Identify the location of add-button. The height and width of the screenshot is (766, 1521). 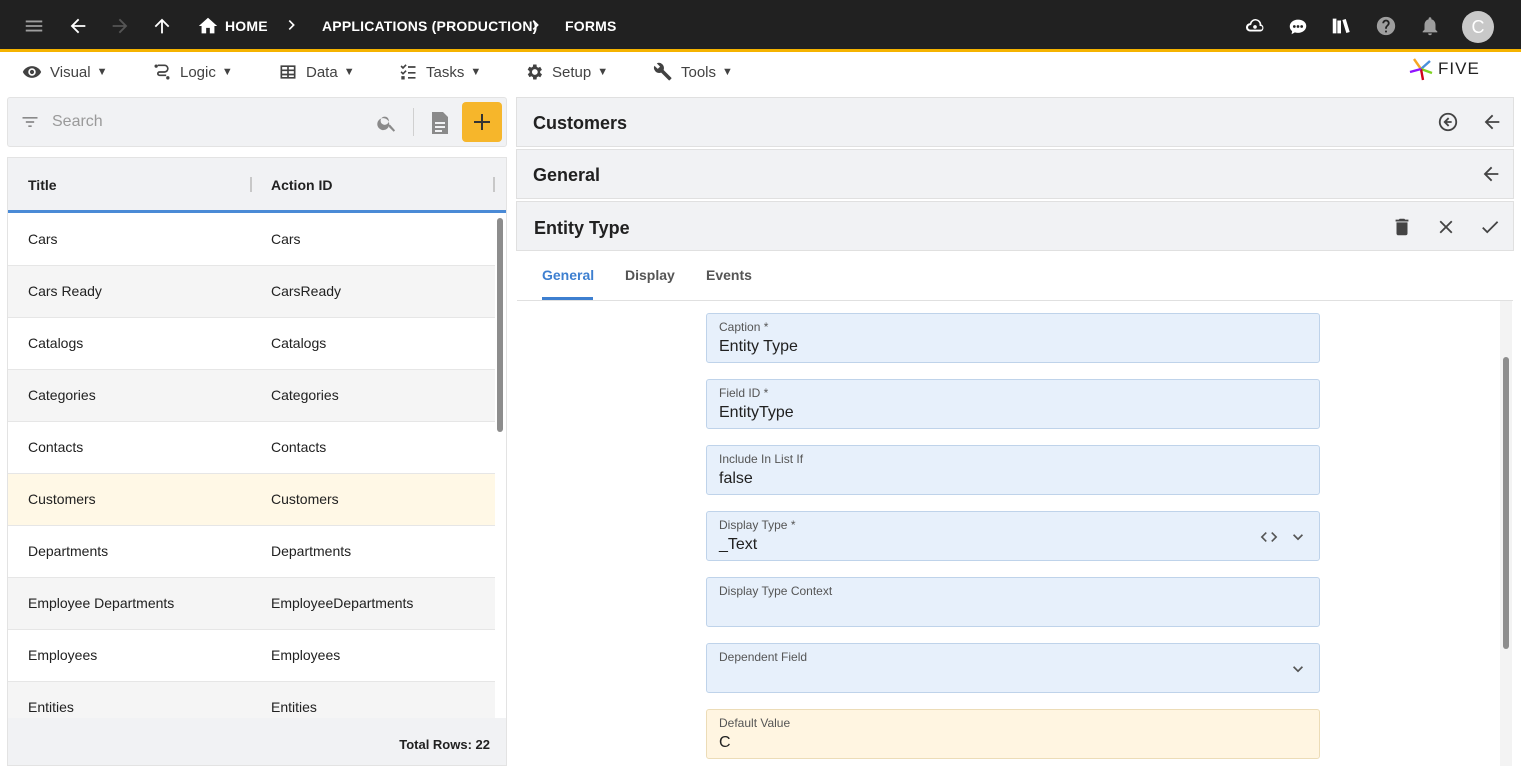
(482, 122).